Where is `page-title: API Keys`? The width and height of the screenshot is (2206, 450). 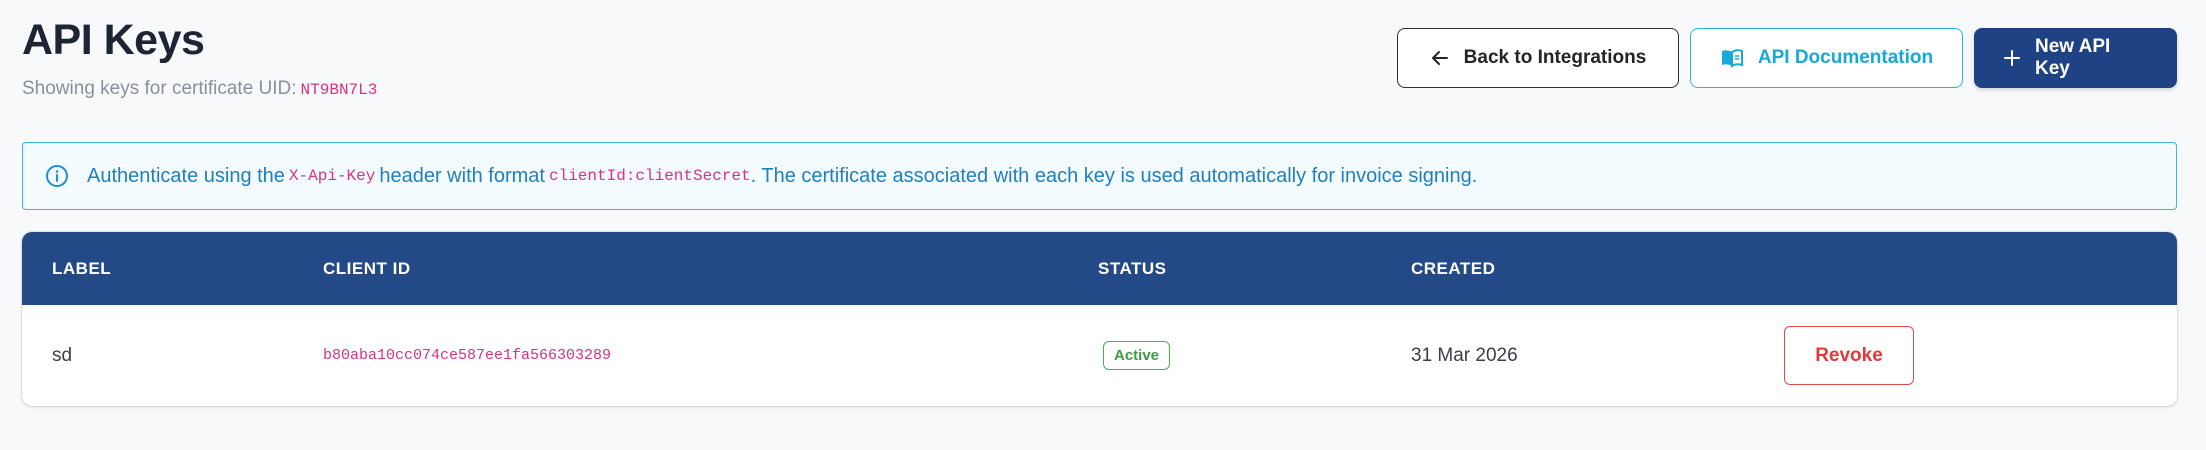 page-title: API Keys is located at coordinates (113, 40).